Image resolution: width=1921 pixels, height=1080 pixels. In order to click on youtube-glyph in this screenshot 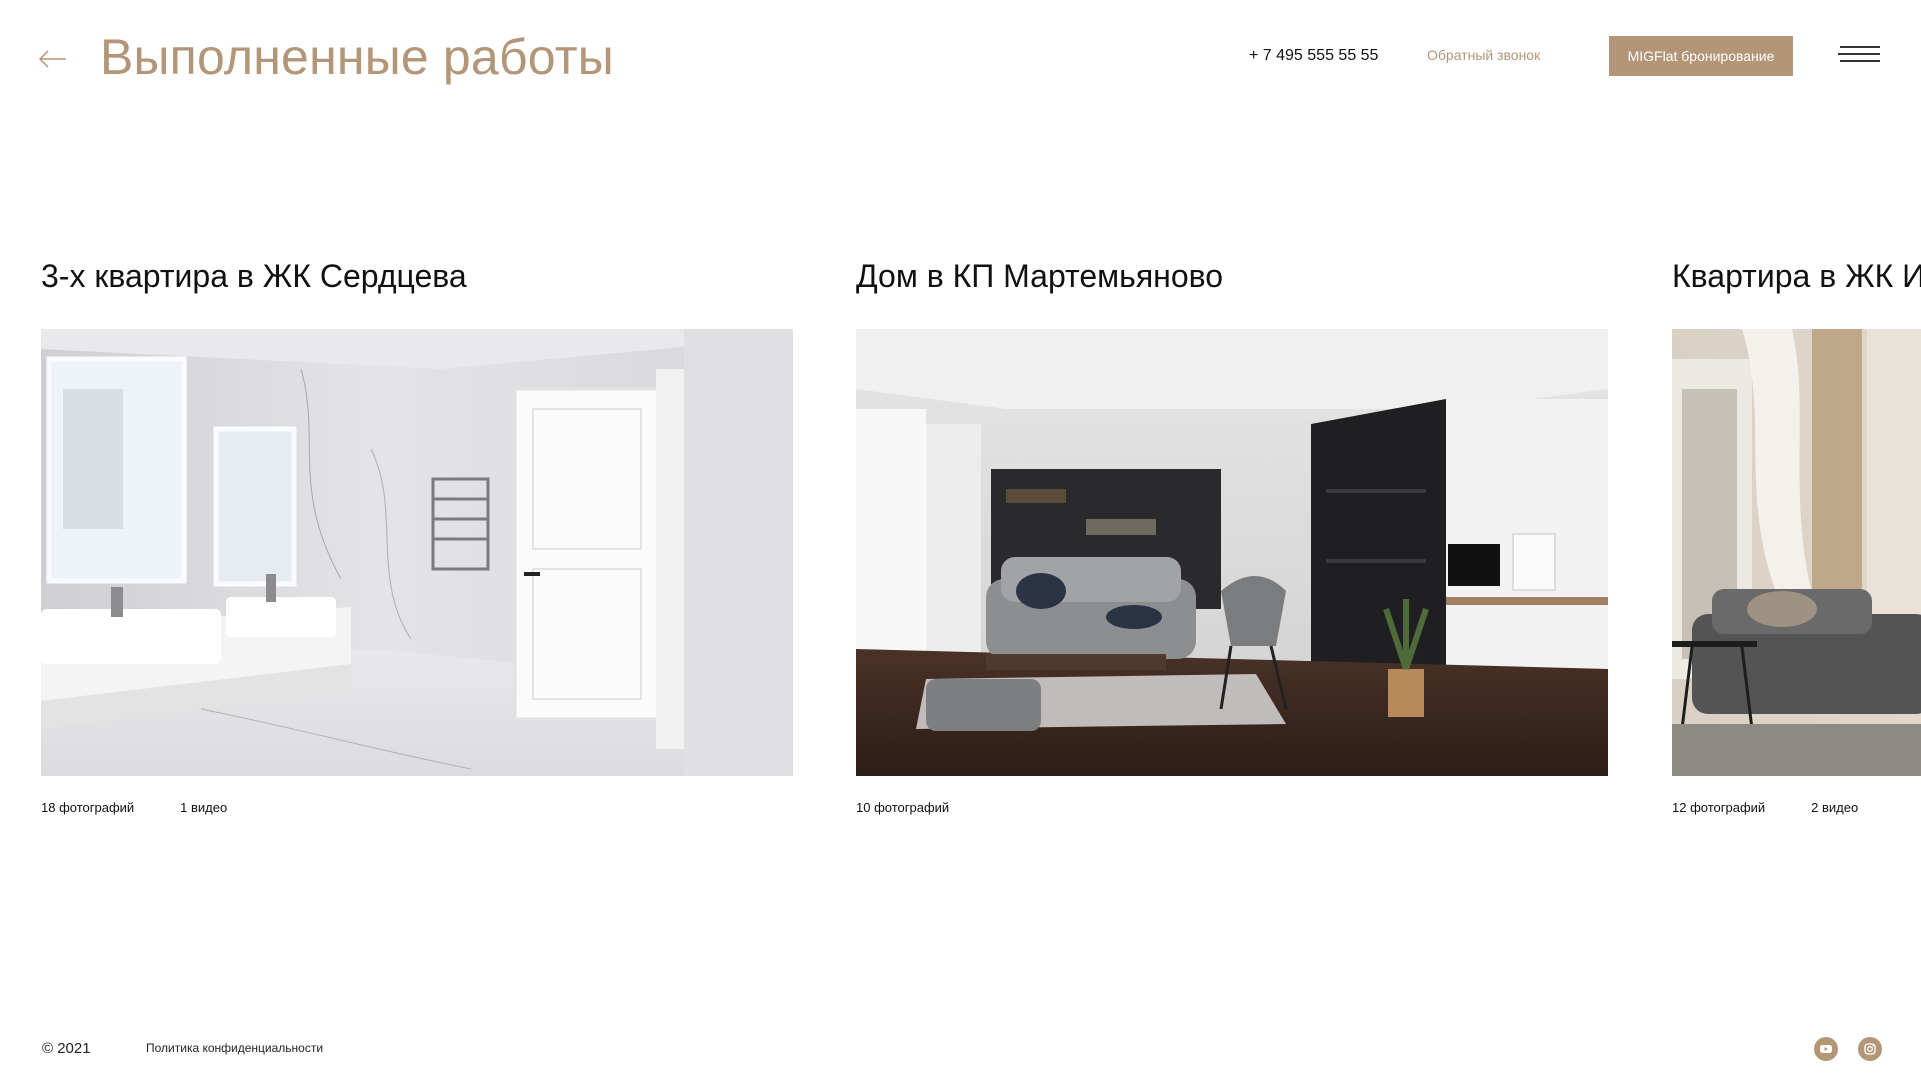, I will do `click(1826, 1049)`.